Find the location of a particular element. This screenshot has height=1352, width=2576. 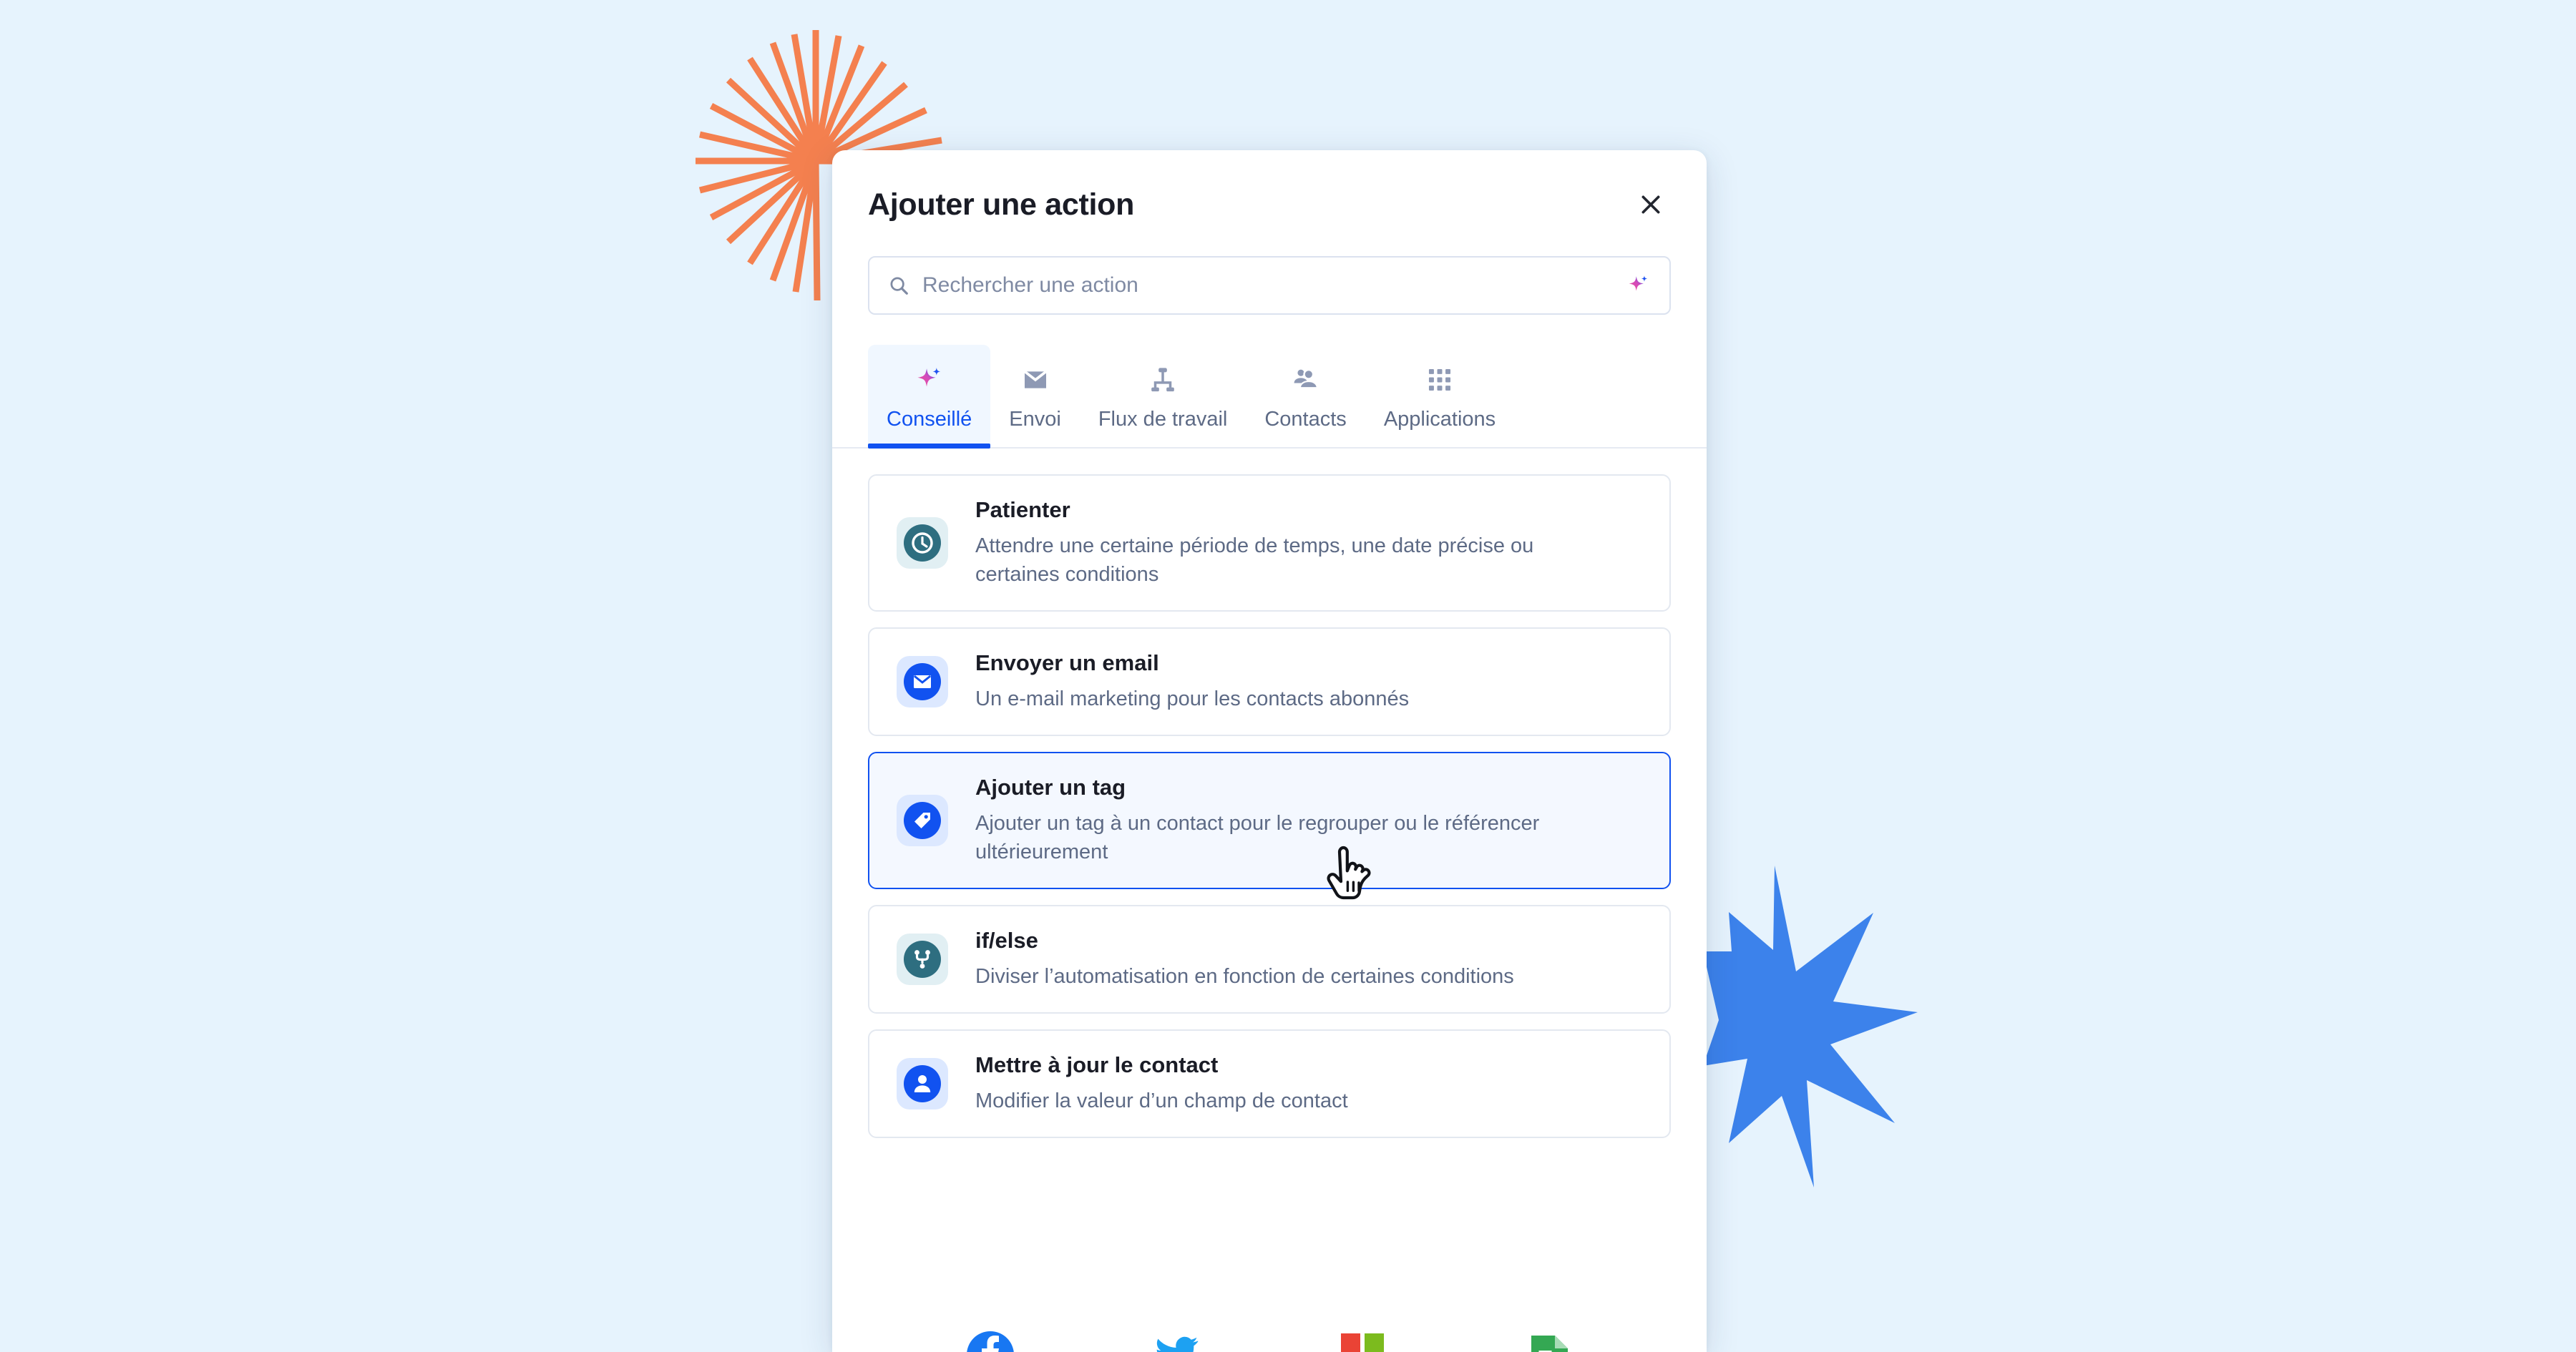

page-title: Ajouter une action is located at coordinates (1001, 205).